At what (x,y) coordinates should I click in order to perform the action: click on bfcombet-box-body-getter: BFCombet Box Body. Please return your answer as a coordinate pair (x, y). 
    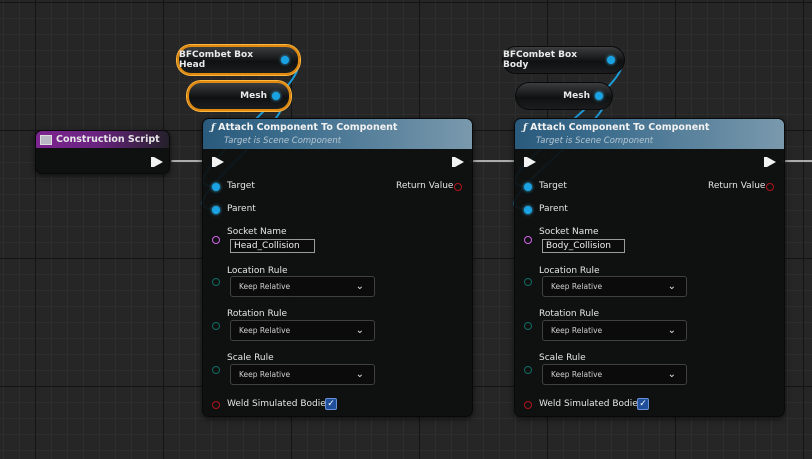
    Looking at the image, I should click on (563, 60).